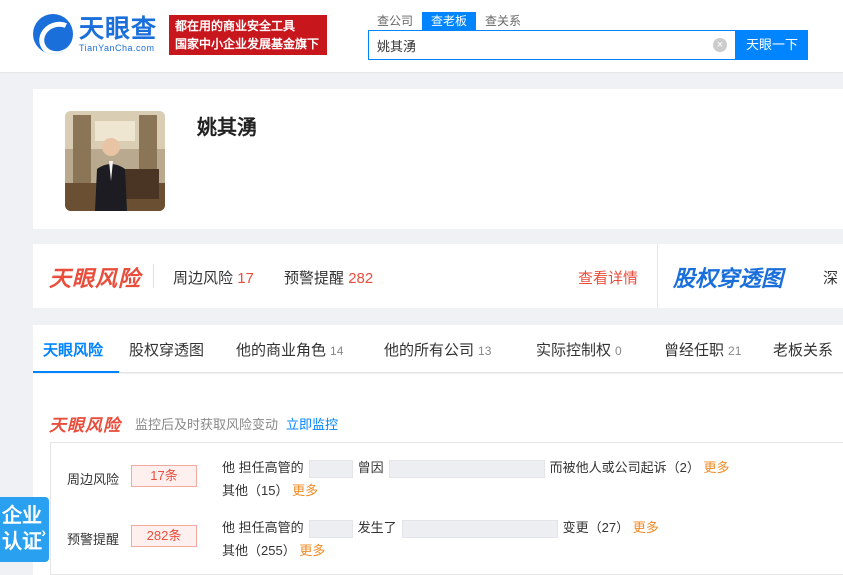 This screenshot has height=575, width=843. I want to click on chevron-right-icon: ›, so click(43, 532).